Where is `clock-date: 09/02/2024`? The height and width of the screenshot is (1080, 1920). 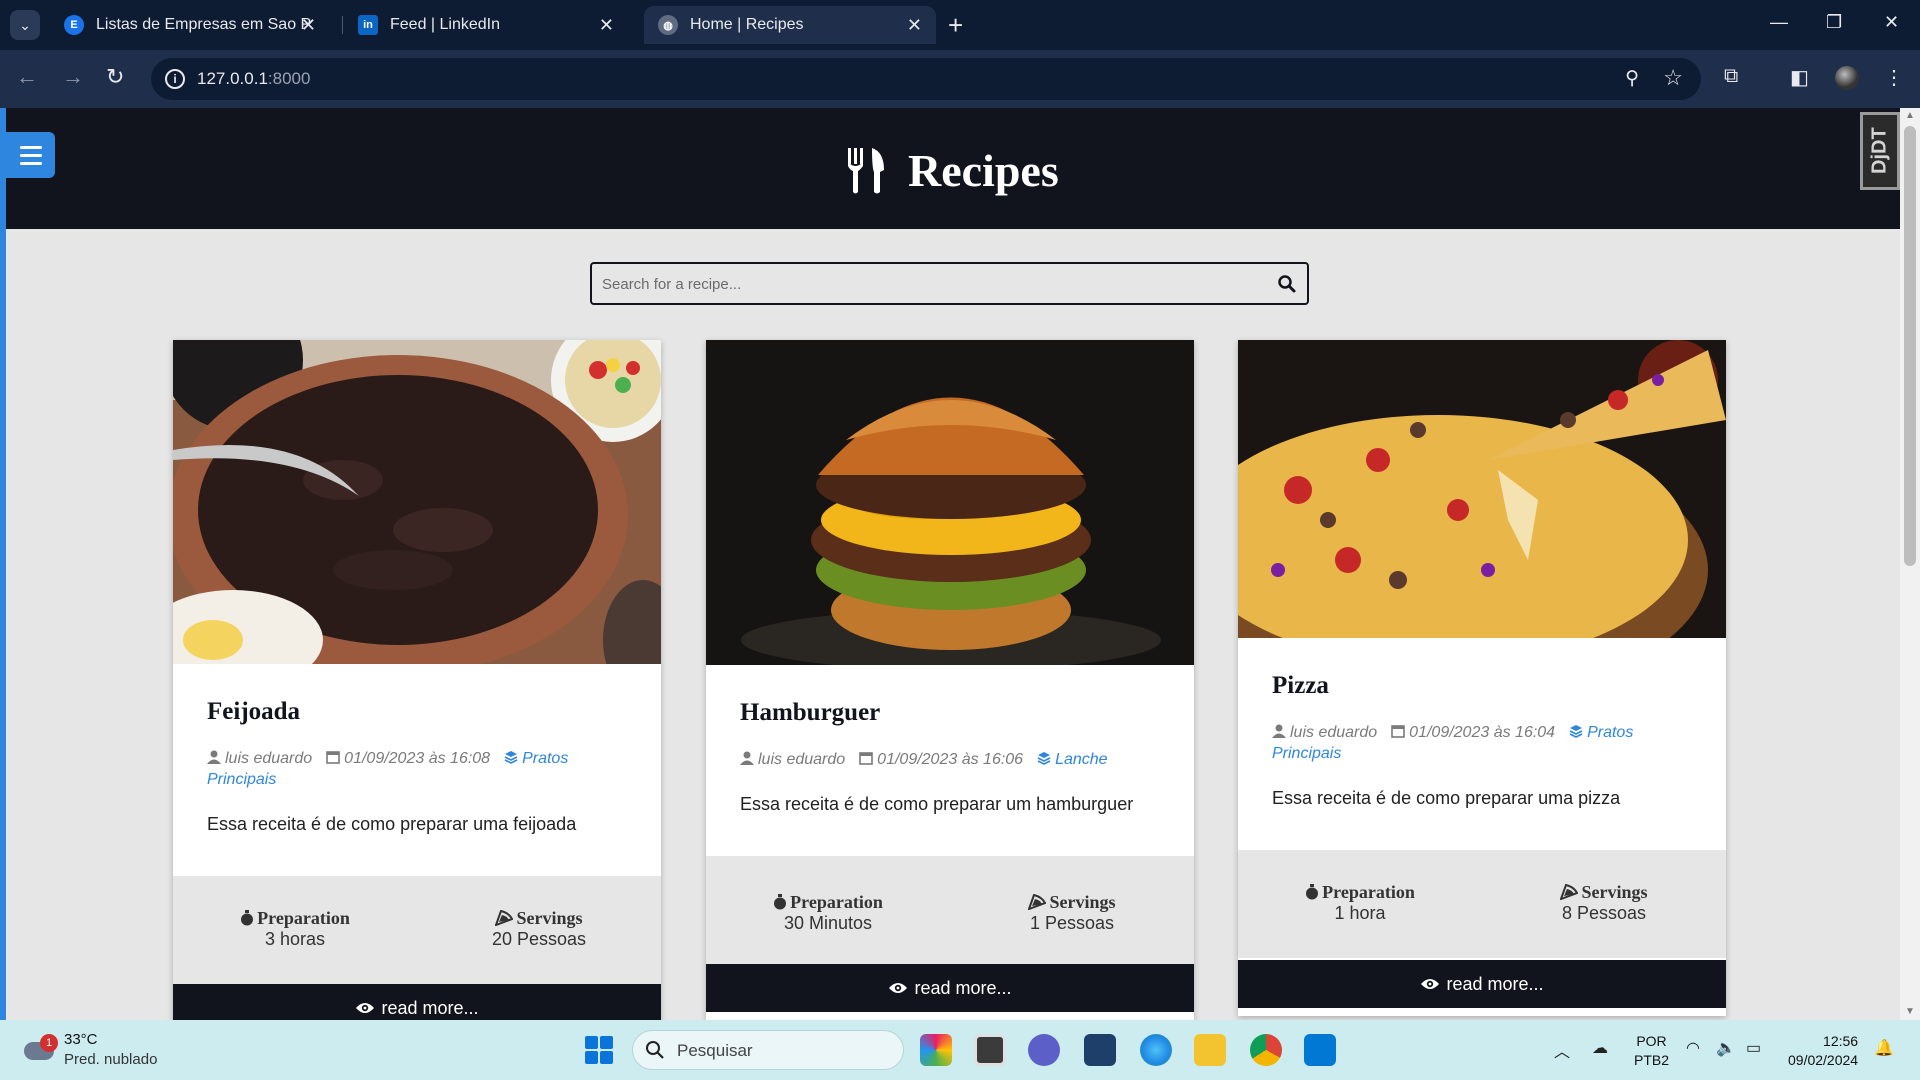 clock-date: 09/02/2024 is located at coordinates (1823, 1060).